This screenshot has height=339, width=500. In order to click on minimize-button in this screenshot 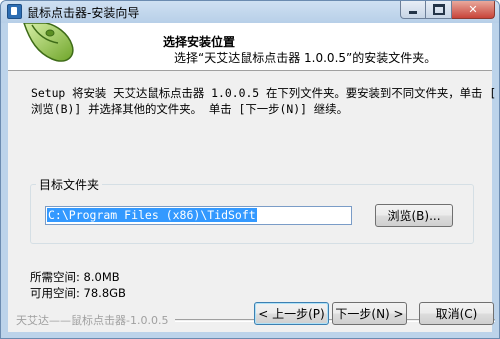, I will do `click(413, 10)`.